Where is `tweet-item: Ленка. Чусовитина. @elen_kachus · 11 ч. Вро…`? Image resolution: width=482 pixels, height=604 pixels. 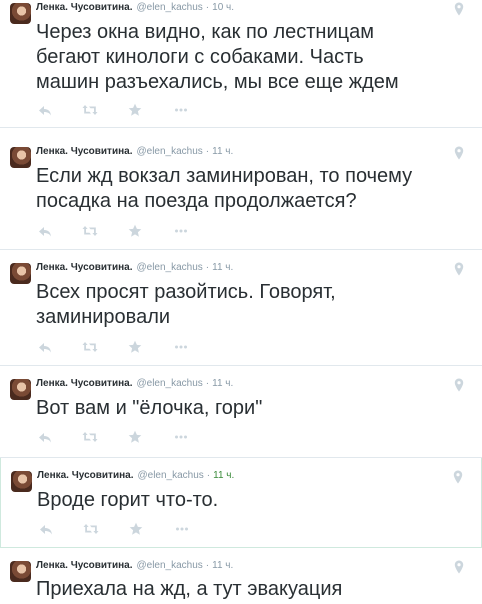 tweet-item: Ленка. Чусовитина. @elen_kachus · 11 ч. Вро… is located at coordinates (241, 503).